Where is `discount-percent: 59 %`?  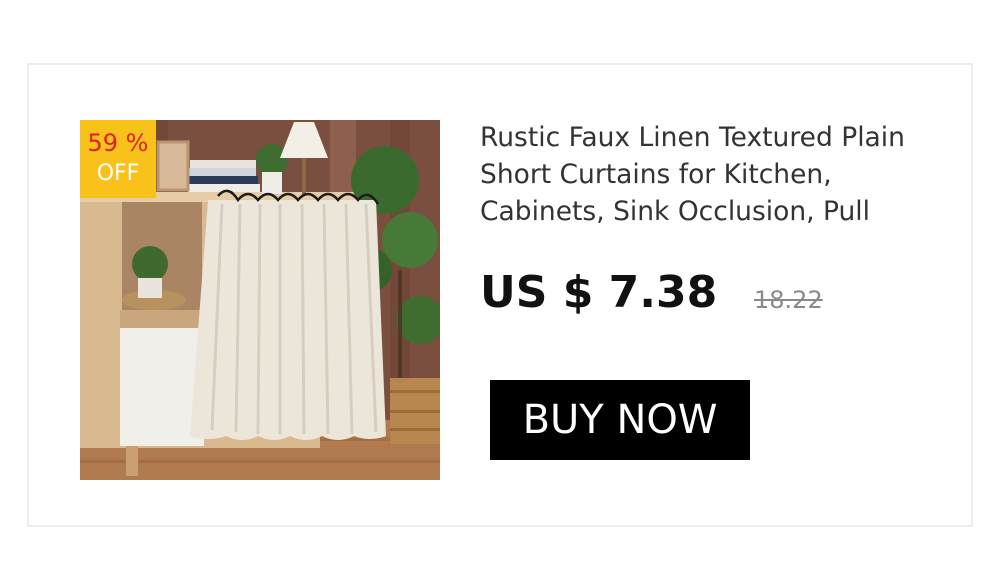
discount-percent: 59 % is located at coordinates (118, 143).